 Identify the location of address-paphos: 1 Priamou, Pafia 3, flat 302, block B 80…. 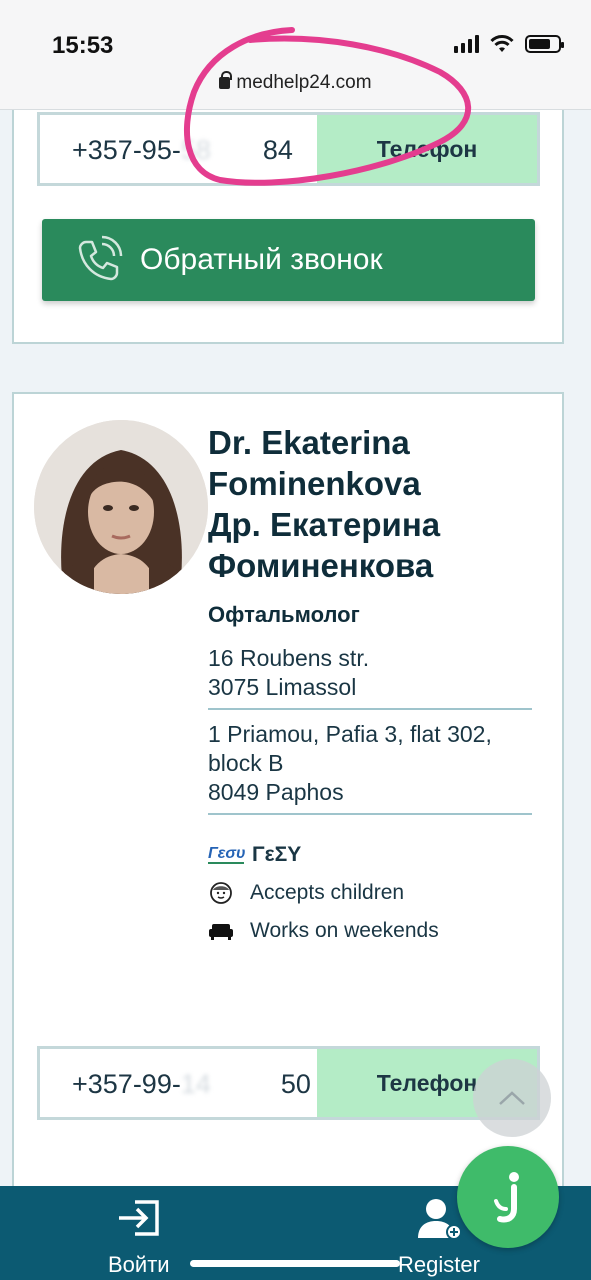
(370, 762).